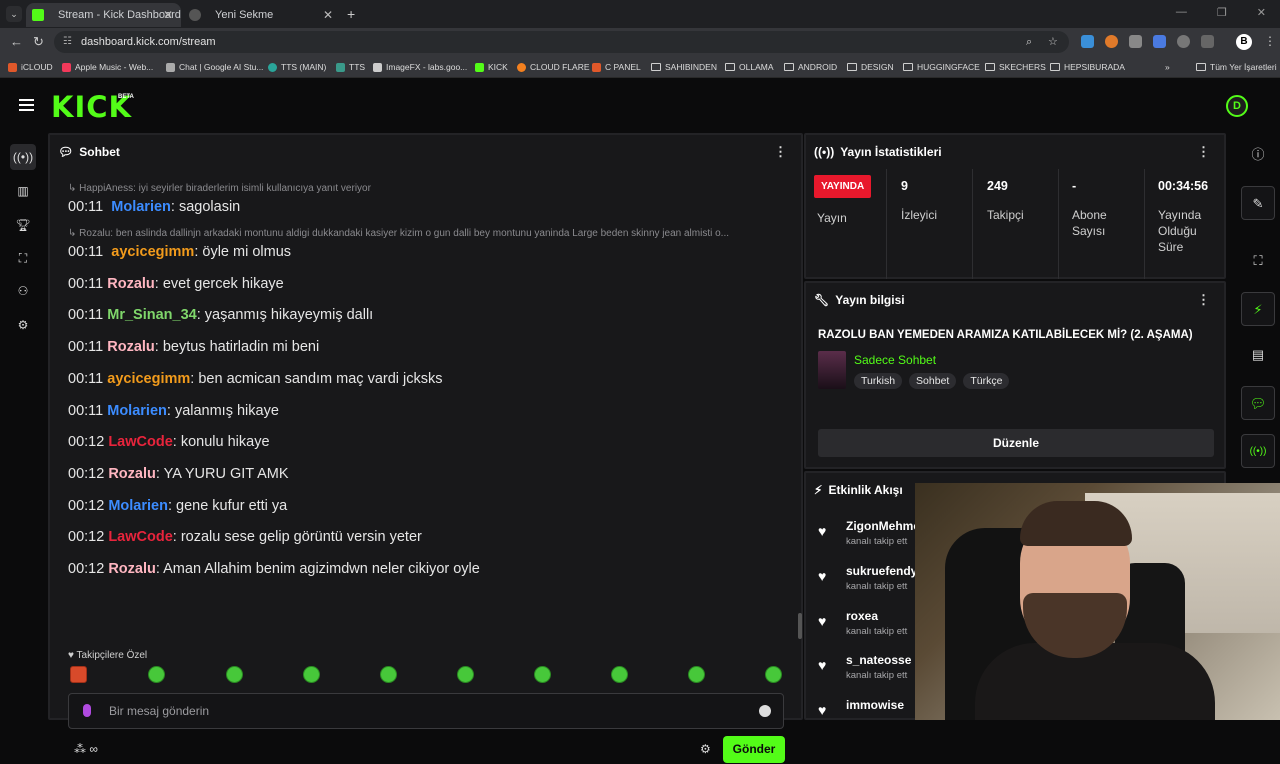  What do you see at coordinates (1258, 309) in the screenshot?
I see `lightning-icon: ⚡︎` at bounding box center [1258, 309].